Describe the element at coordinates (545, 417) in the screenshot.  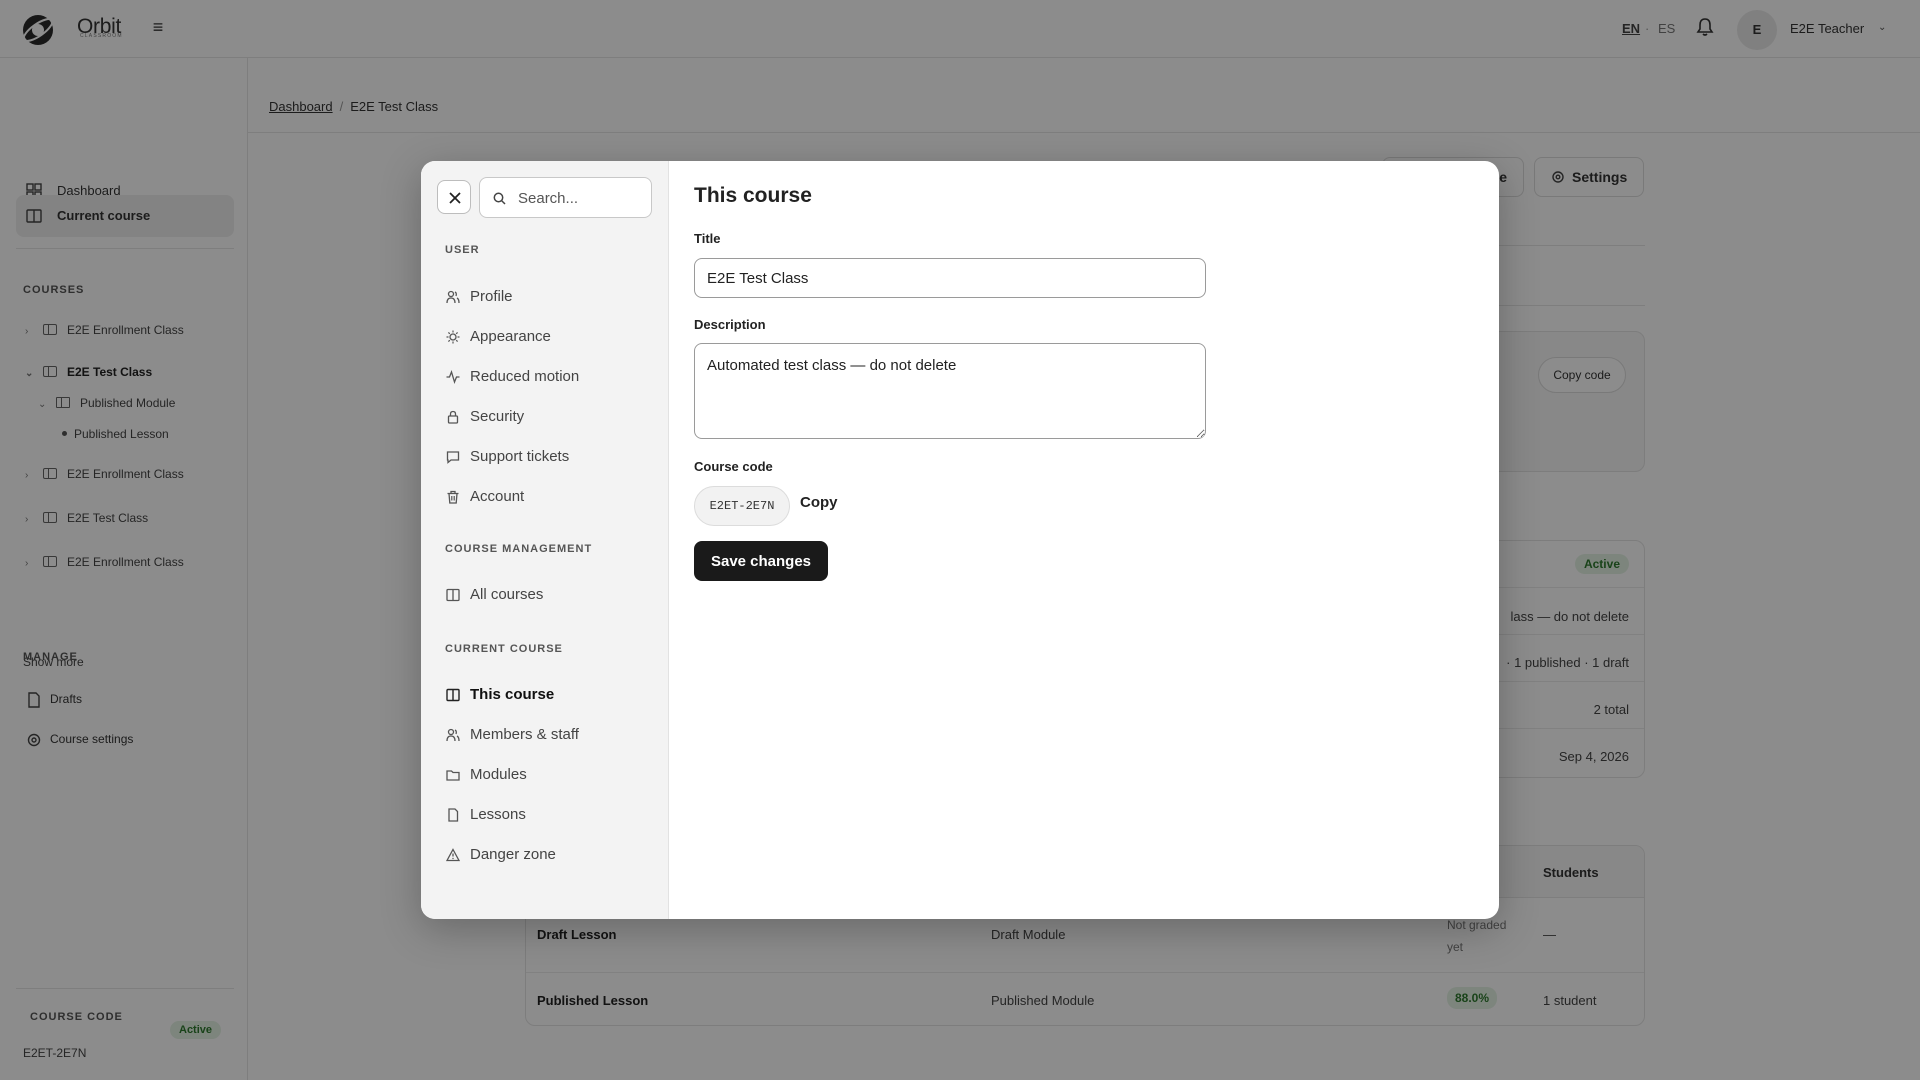
I see `settings-nav-security: Security` at that location.